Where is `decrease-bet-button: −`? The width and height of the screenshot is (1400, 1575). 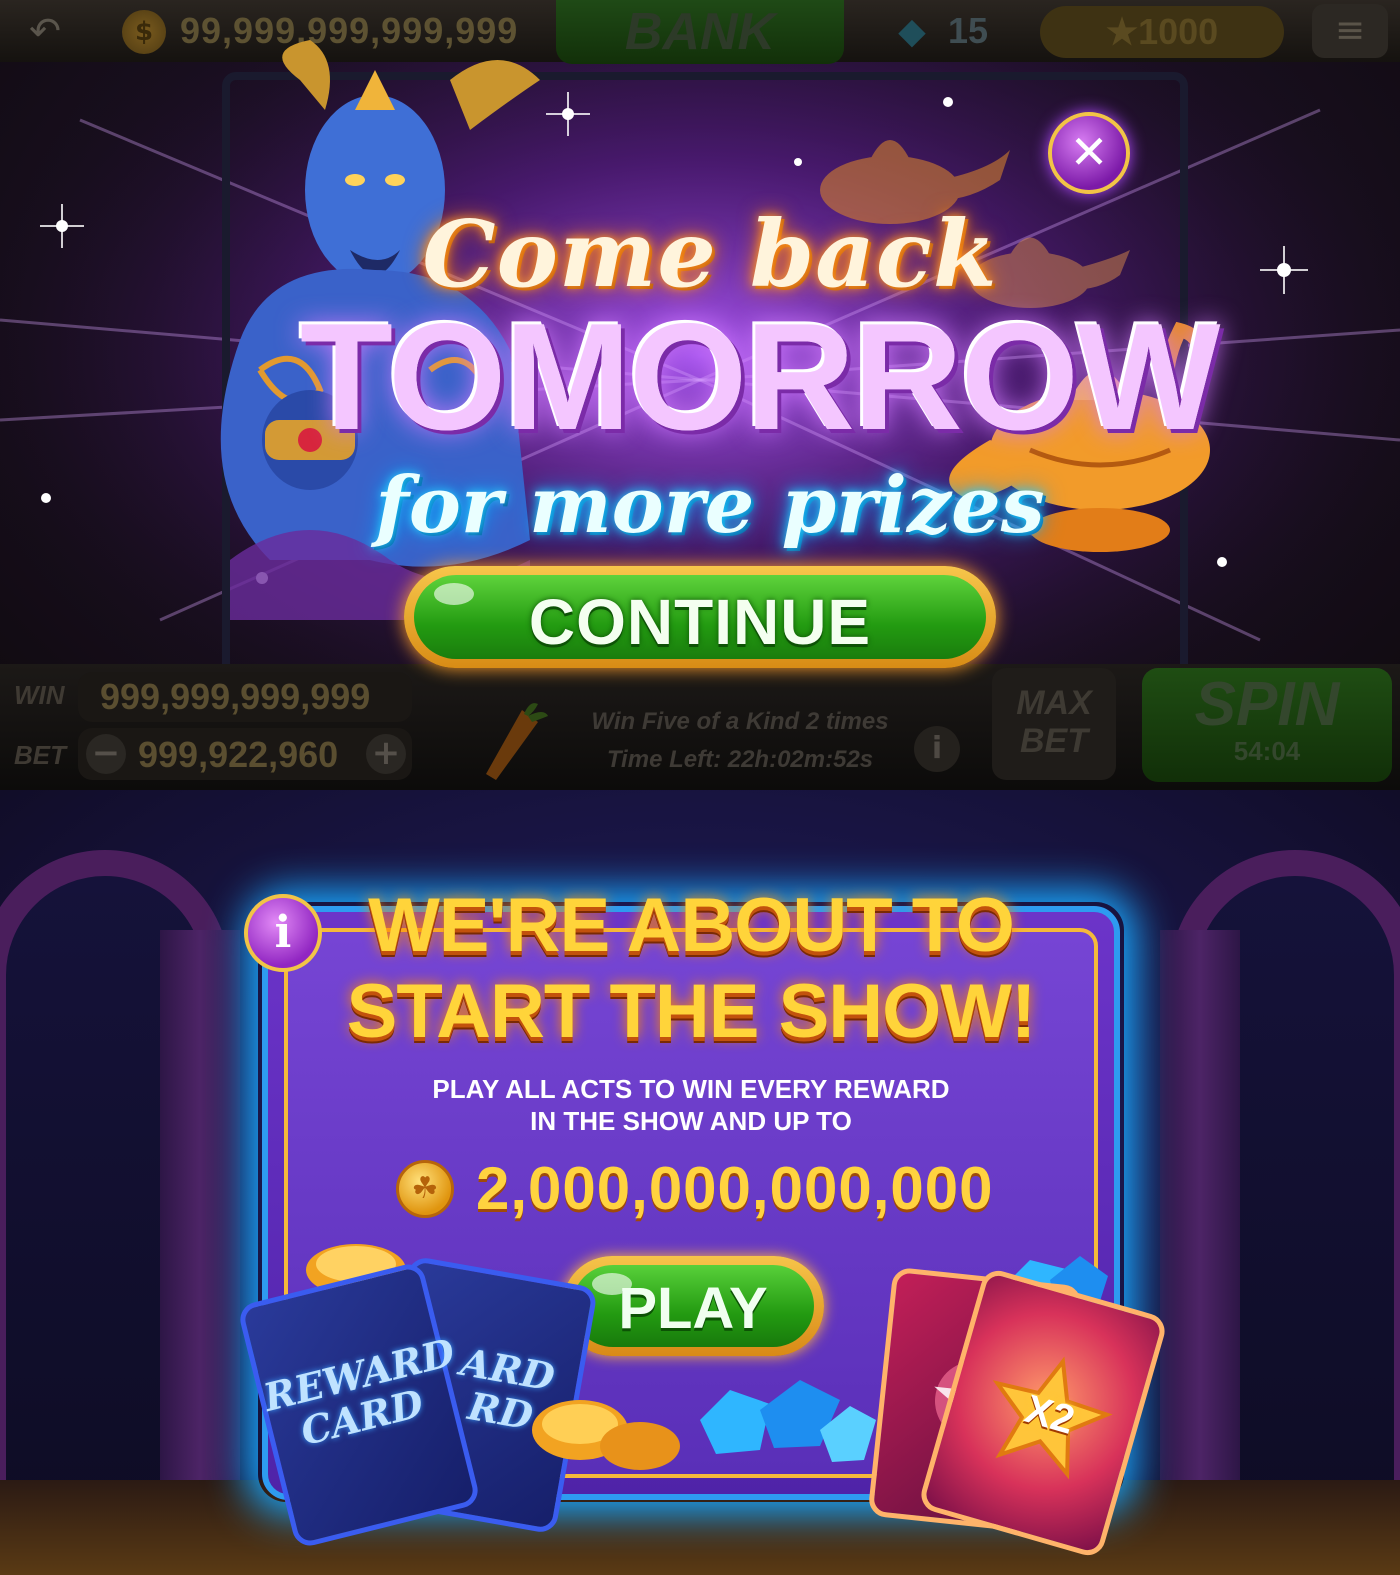
decrease-bet-button: − is located at coordinates (106, 754).